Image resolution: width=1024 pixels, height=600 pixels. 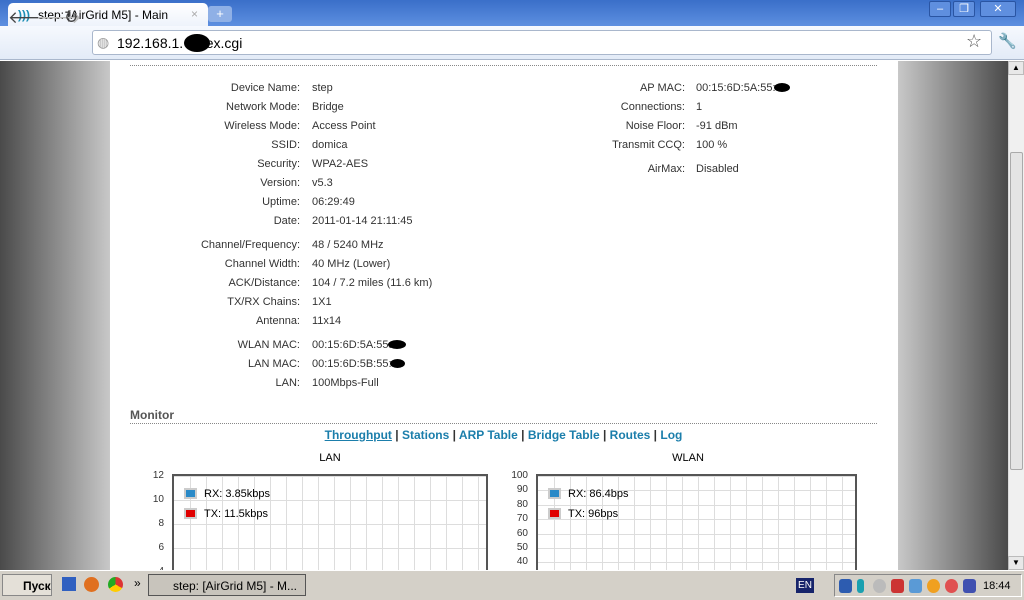 What do you see at coordinates (666, 169) in the screenshot?
I see `status-label: AirMax:` at bounding box center [666, 169].